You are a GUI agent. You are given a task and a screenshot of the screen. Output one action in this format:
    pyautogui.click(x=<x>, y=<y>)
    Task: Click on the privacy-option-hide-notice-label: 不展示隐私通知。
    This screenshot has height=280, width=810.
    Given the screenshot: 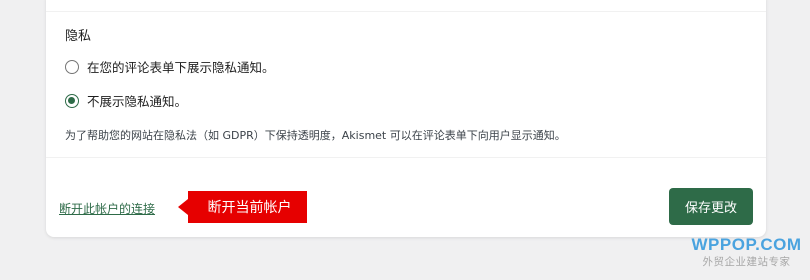 What is the action you would take?
    pyautogui.click(x=137, y=101)
    